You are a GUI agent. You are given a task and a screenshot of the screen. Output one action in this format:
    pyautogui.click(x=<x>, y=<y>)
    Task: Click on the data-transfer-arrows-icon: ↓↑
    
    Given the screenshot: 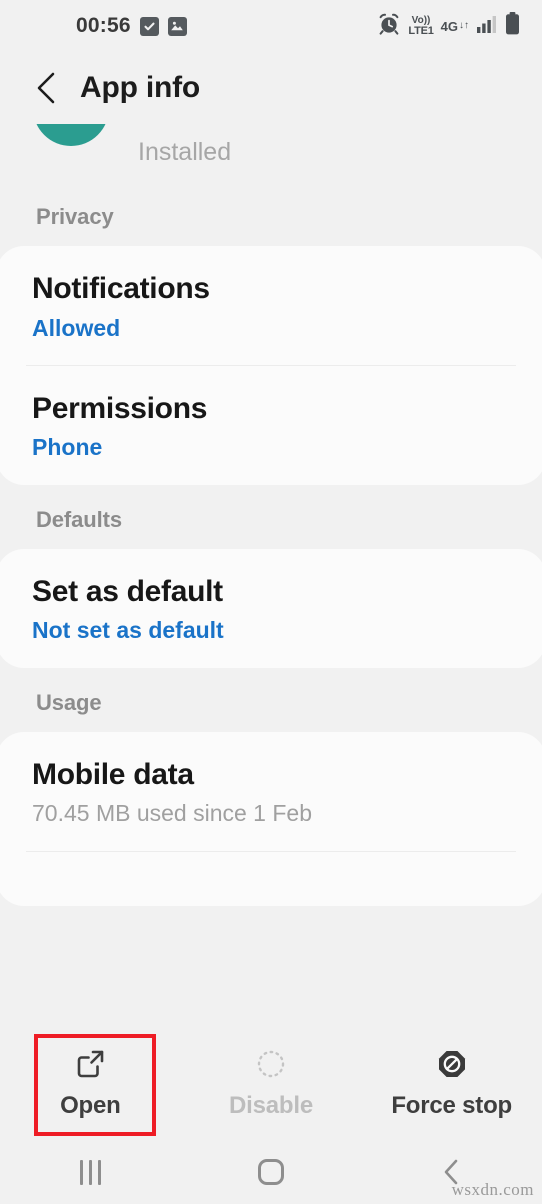 What is the action you would take?
    pyautogui.click(x=464, y=25)
    